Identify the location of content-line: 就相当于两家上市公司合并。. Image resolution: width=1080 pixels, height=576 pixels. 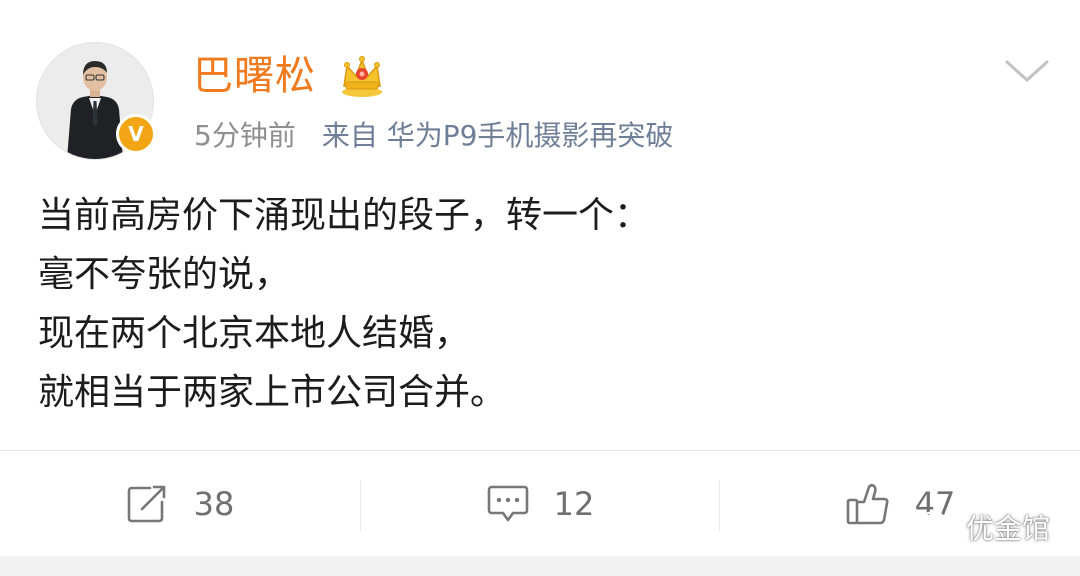
(272, 392).